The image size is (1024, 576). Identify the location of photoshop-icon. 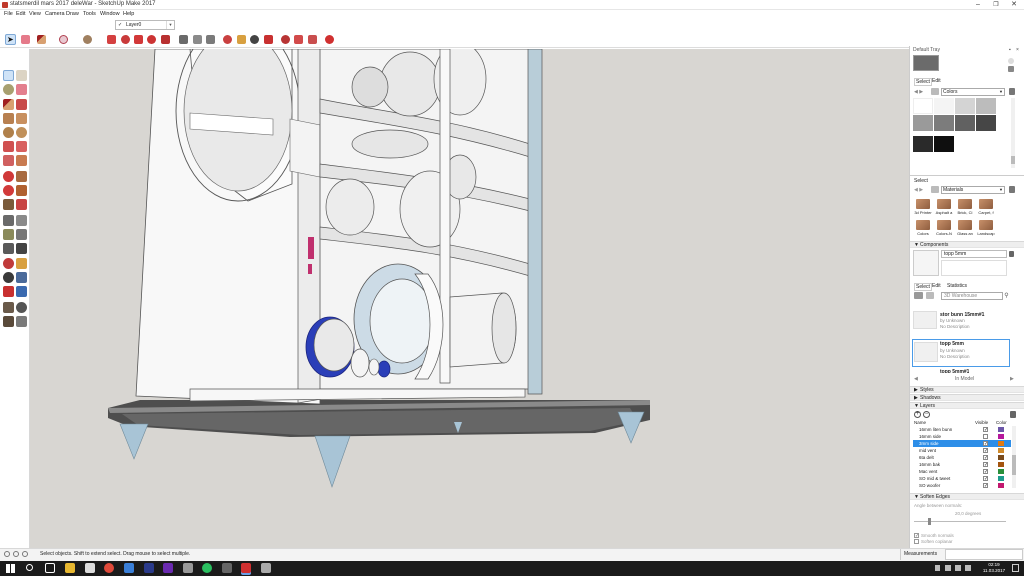
(149, 568).